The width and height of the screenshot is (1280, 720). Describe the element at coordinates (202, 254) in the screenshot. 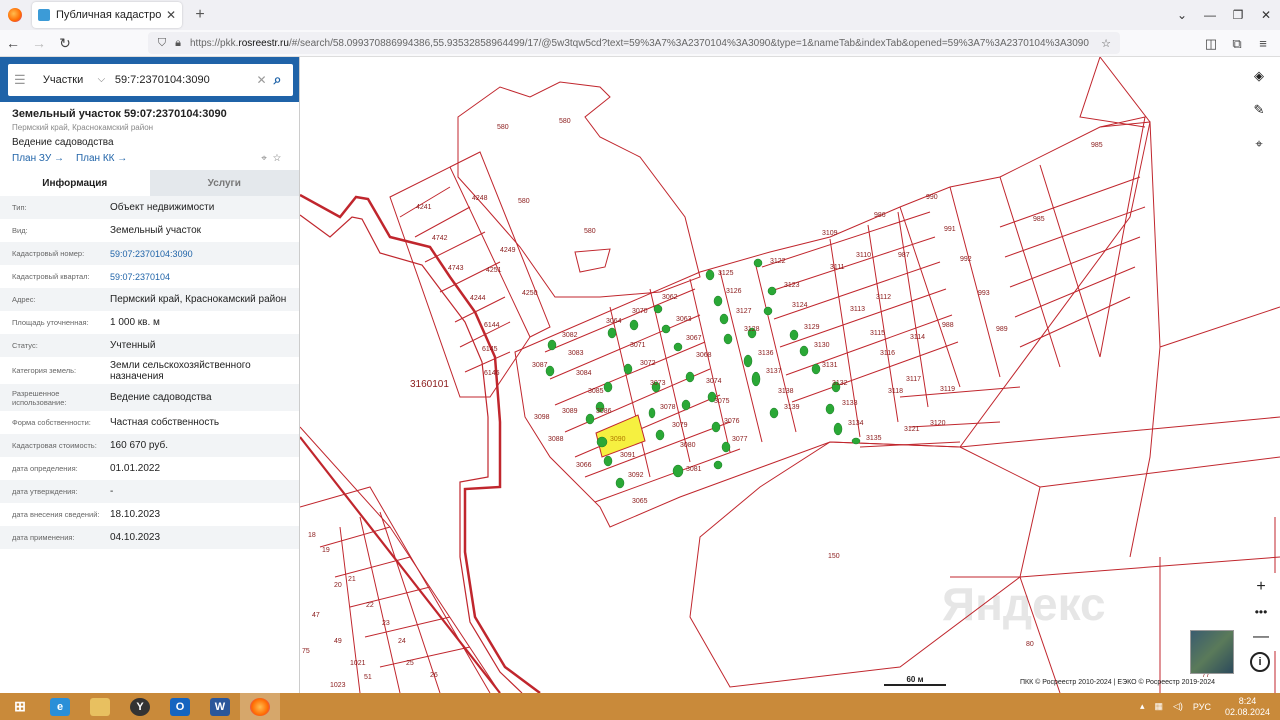

I see `cadastral-number-link: 59:07:2370104:3090` at that location.